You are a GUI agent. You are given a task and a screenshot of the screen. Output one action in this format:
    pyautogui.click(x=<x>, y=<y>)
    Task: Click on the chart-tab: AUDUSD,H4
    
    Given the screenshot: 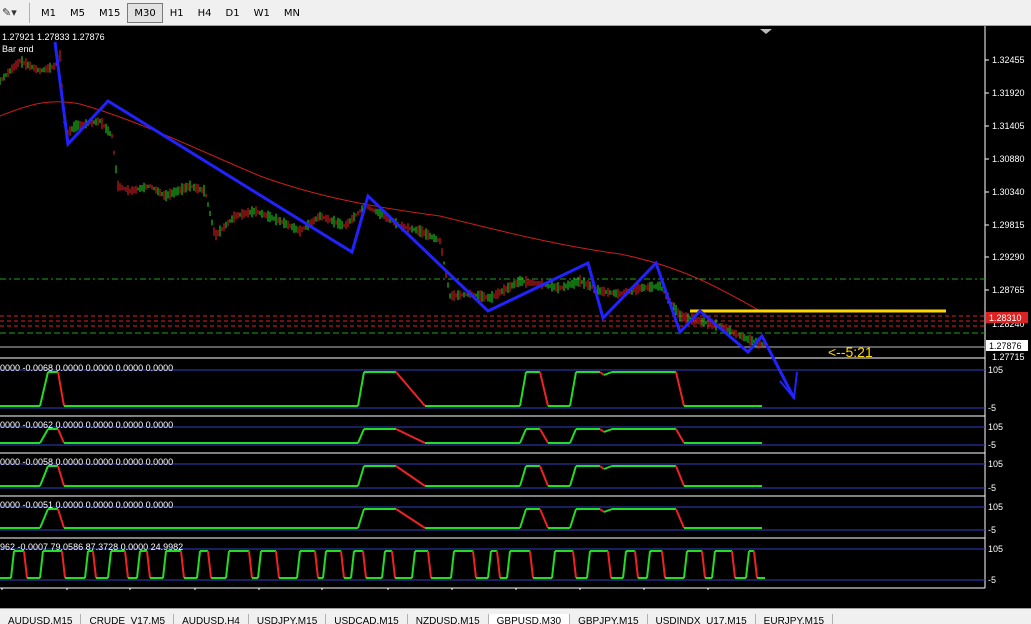 What is the action you would take?
    pyautogui.click(x=211, y=619)
    